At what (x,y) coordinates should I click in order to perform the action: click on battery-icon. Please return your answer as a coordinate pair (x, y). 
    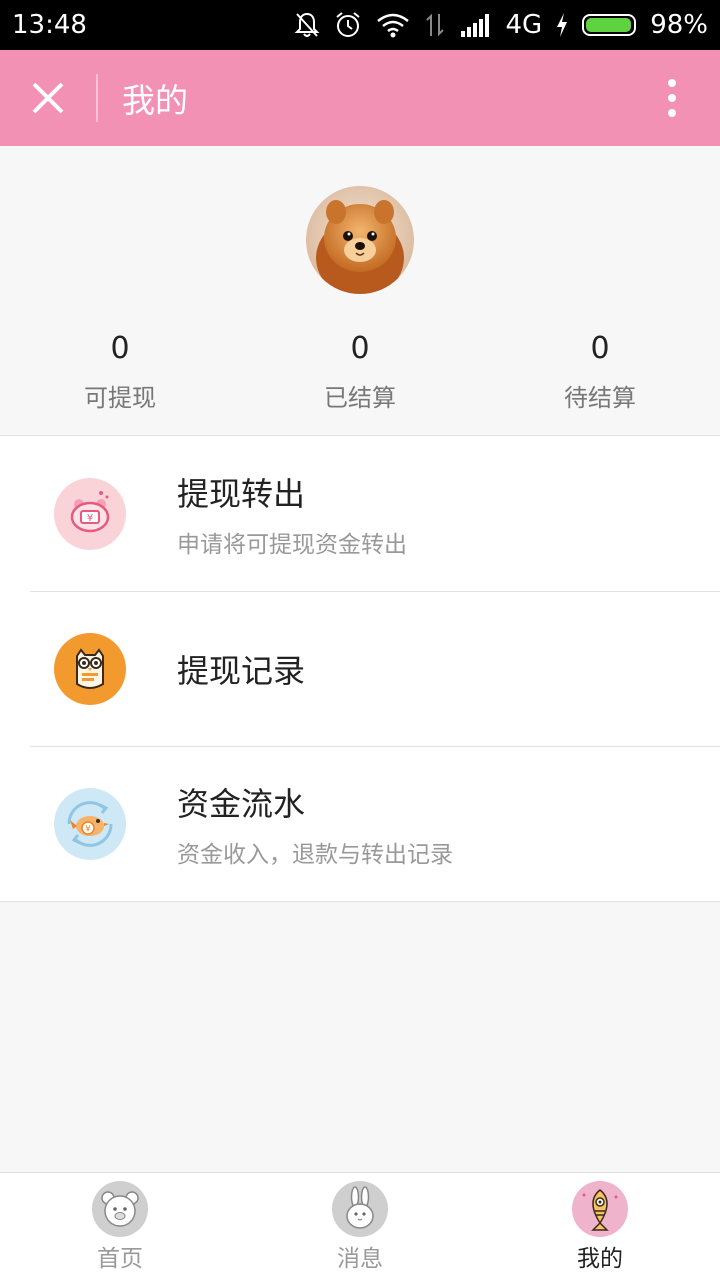
    Looking at the image, I should click on (609, 25).